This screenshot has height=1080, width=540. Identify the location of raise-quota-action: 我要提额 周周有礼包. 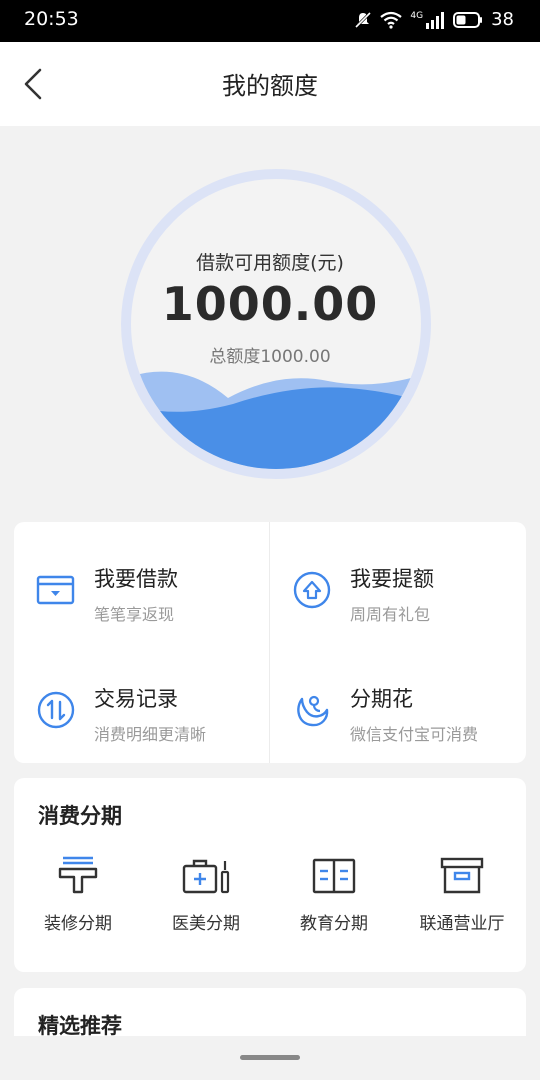
(395, 585).